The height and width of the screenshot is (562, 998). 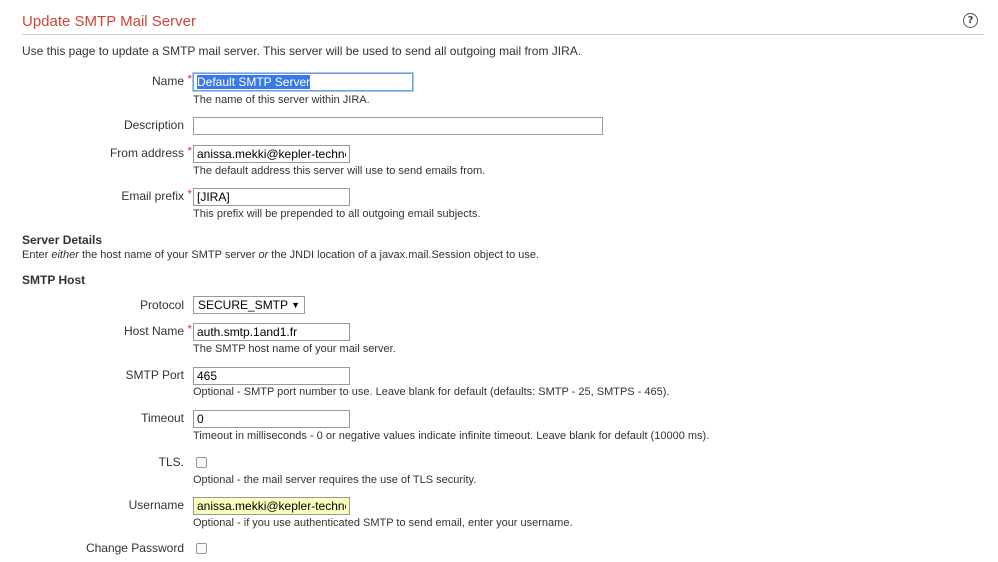 What do you see at coordinates (271, 332) in the screenshot?
I see `host-name-input` at bounding box center [271, 332].